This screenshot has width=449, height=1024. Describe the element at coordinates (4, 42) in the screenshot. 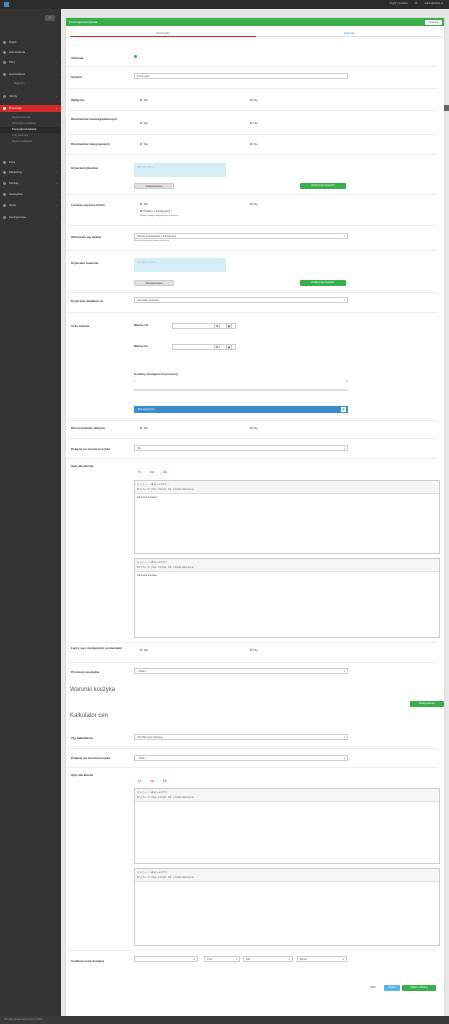

I see `dashboard-icon` at that location.